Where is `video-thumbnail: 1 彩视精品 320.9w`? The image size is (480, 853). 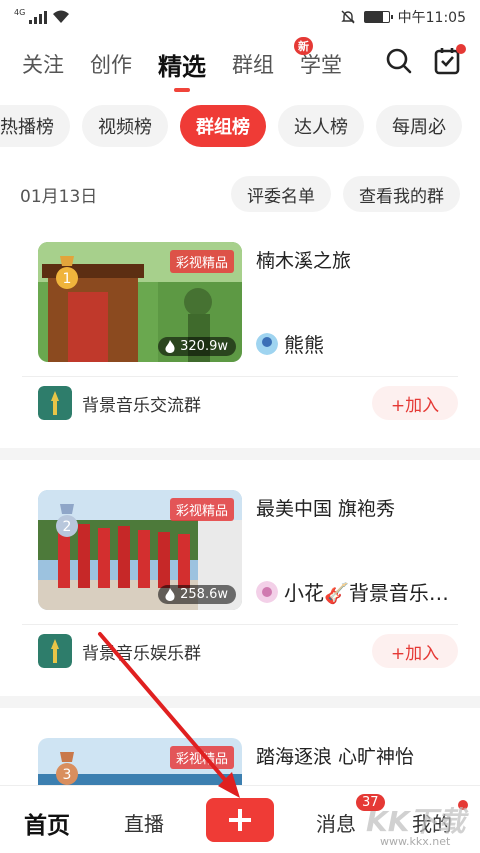 video-thumbnail: 1 彩视精品 320.9w is located at coordinates (140, 302).